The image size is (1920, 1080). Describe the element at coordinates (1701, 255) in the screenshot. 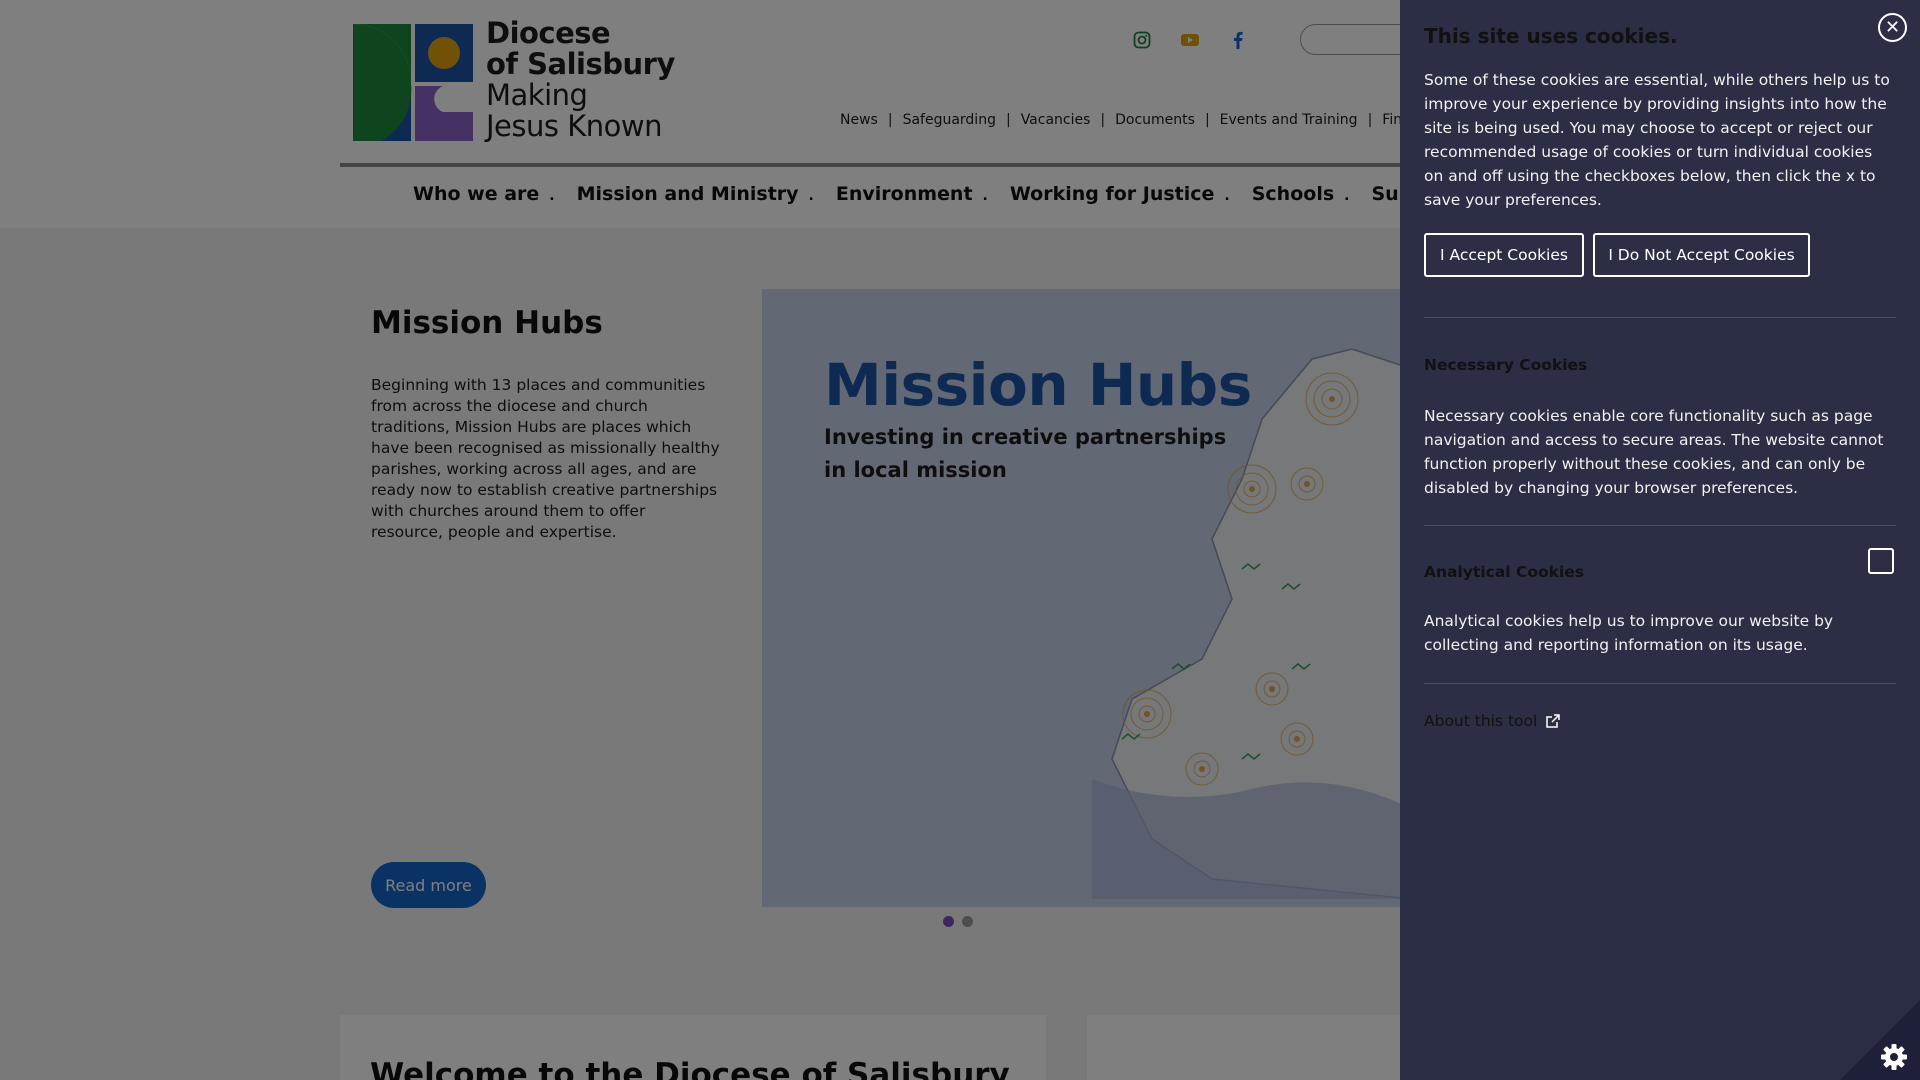

I see `reject-cookies-button: I Do Not Accept Cookies` at that location.